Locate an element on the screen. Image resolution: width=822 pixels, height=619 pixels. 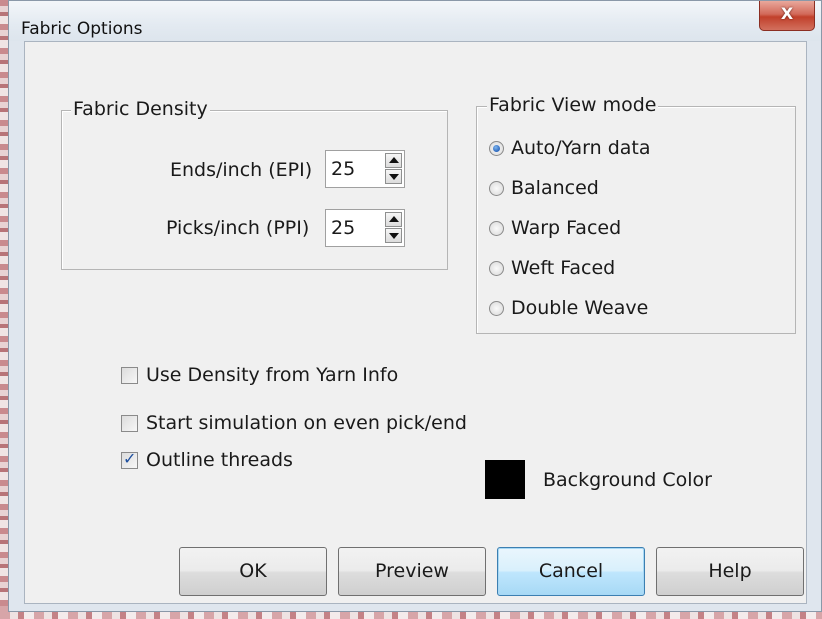
ppi-decrement-button is located at coordinates (393, 235).